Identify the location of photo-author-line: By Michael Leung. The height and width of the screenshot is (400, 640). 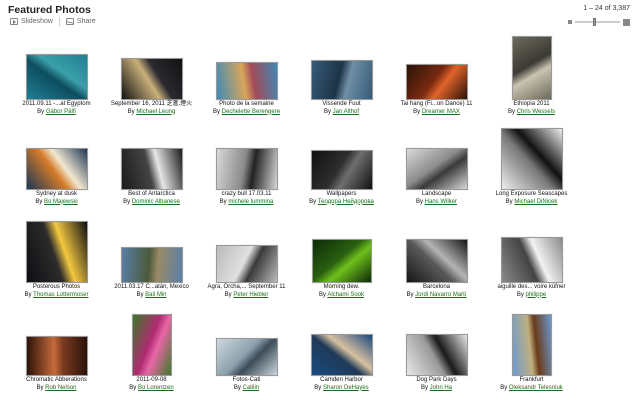
(151, 113).